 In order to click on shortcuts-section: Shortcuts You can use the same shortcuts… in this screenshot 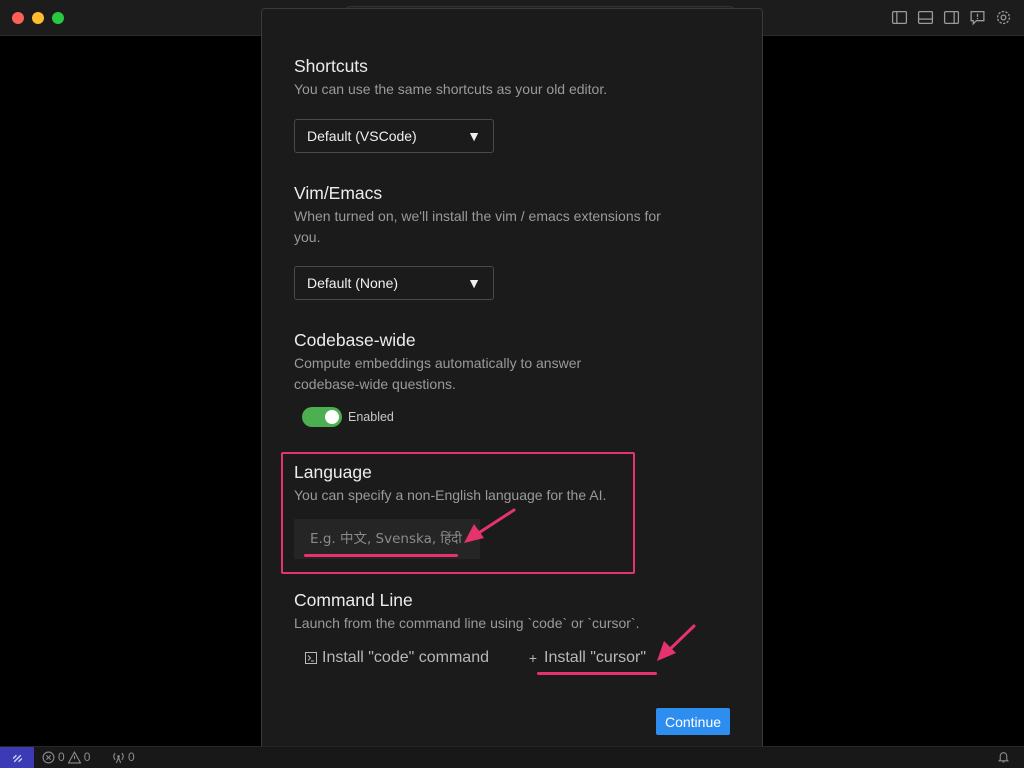, I will do `click(479, 77)`.